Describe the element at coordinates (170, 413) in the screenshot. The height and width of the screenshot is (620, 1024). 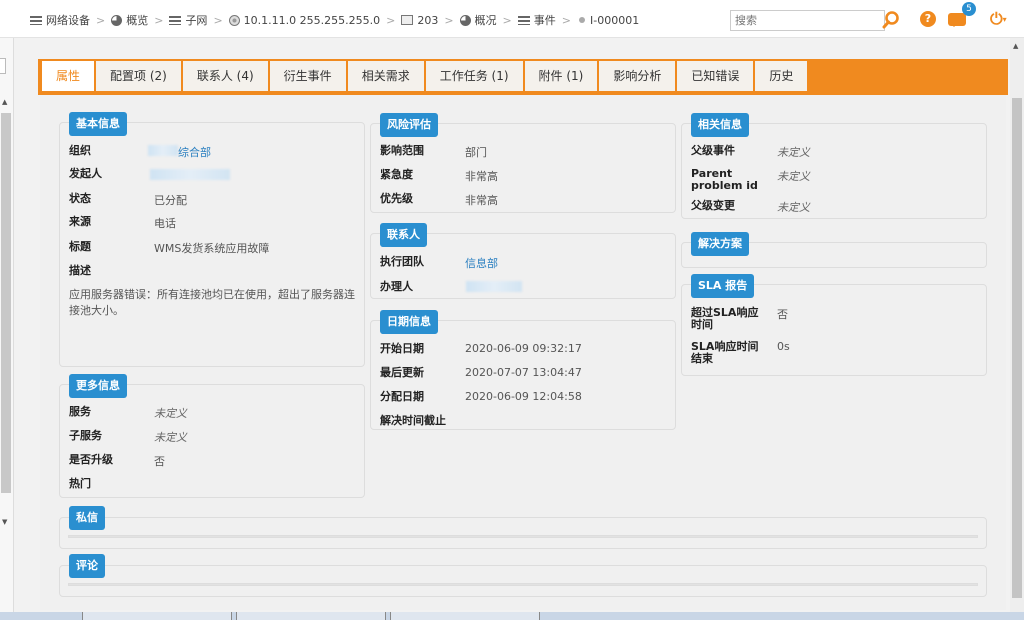
I see `service-value: 未定义` at that location.